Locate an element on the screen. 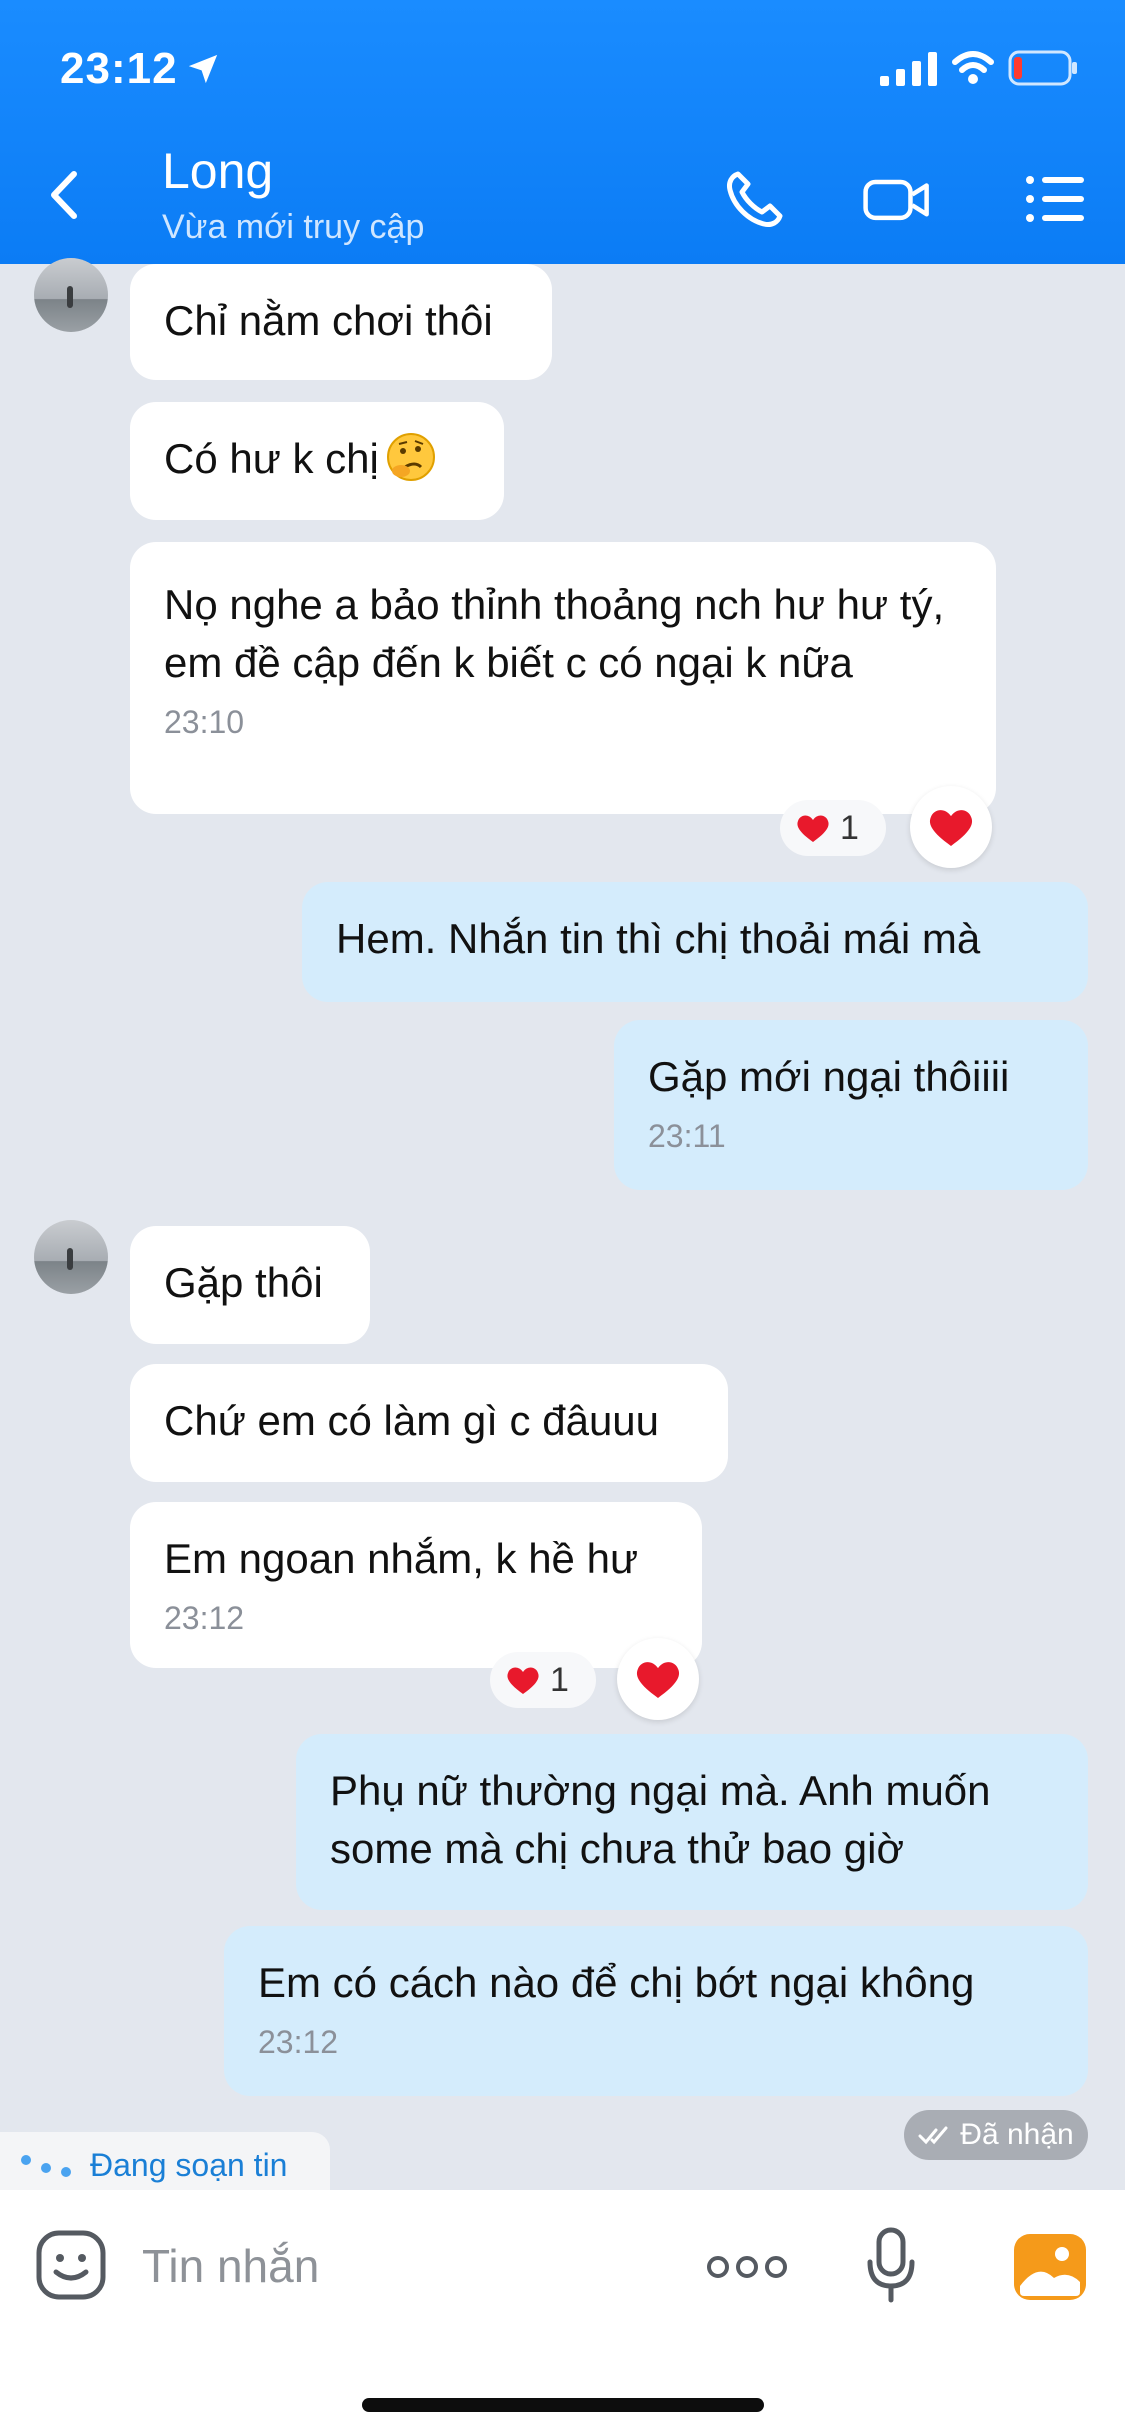  battery-icon is located at coordinates (1042, 68).